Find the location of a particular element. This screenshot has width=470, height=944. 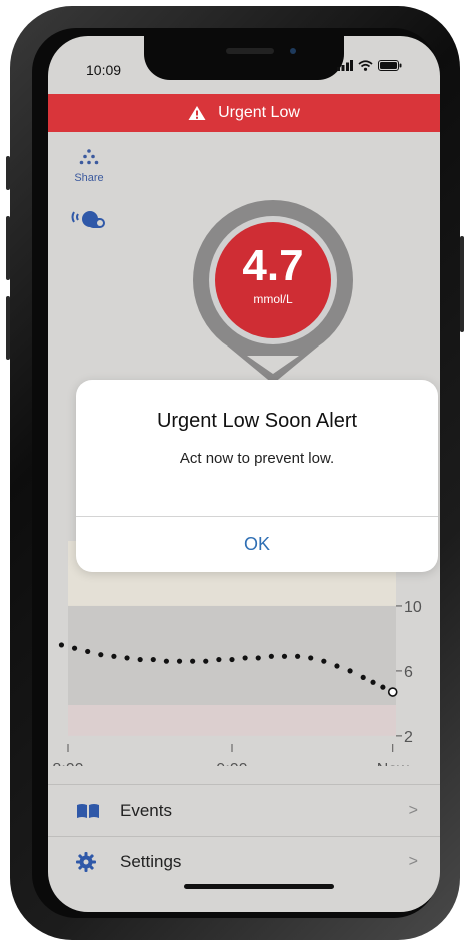

sensor-signal-icon is located at coordinates (89, 219).